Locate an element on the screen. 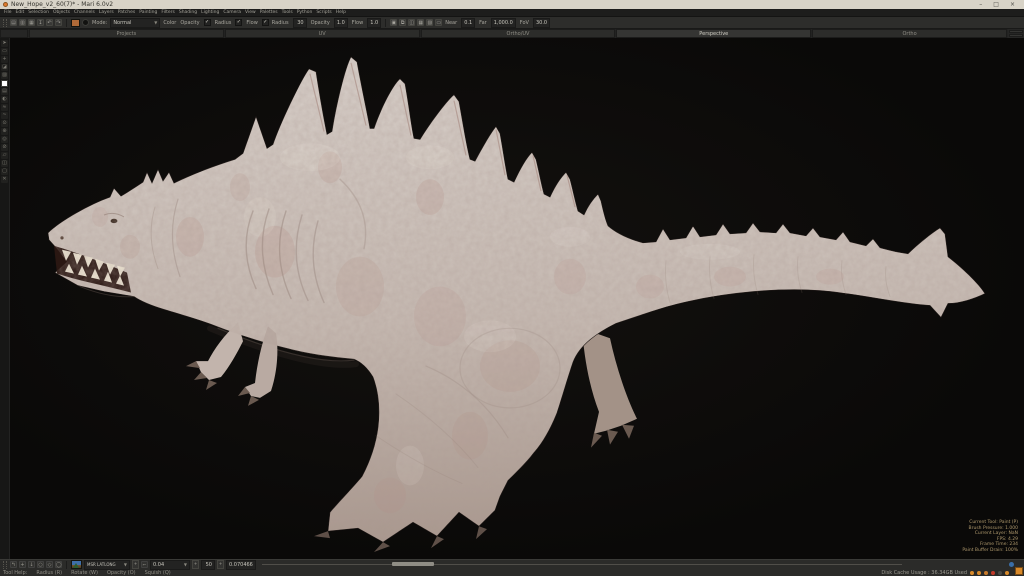  node-tool: ▢ is located at coordinates (4, 171).